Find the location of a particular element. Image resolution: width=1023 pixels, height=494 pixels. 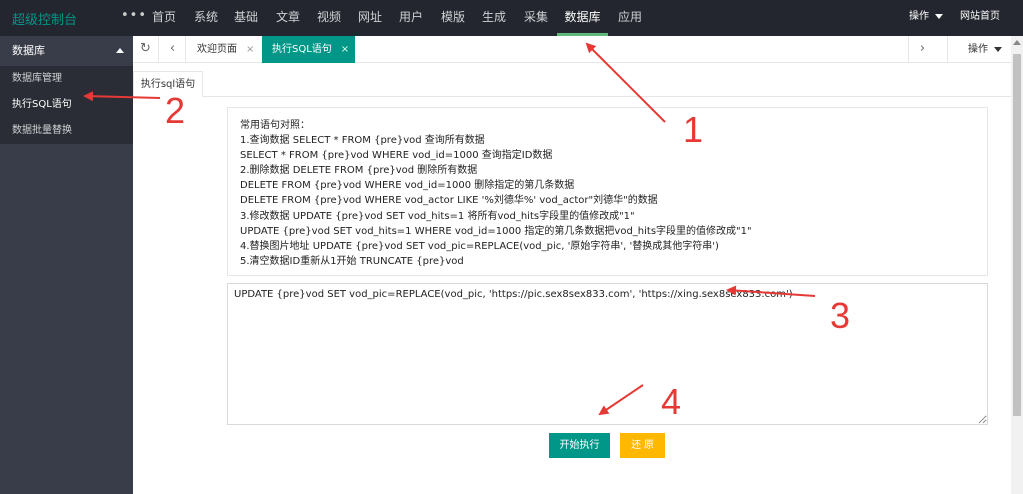

reference-line: 2.删除数据 DELETE FROM {pre}vod 删除所有数据 is located at coordinates (359, 171).